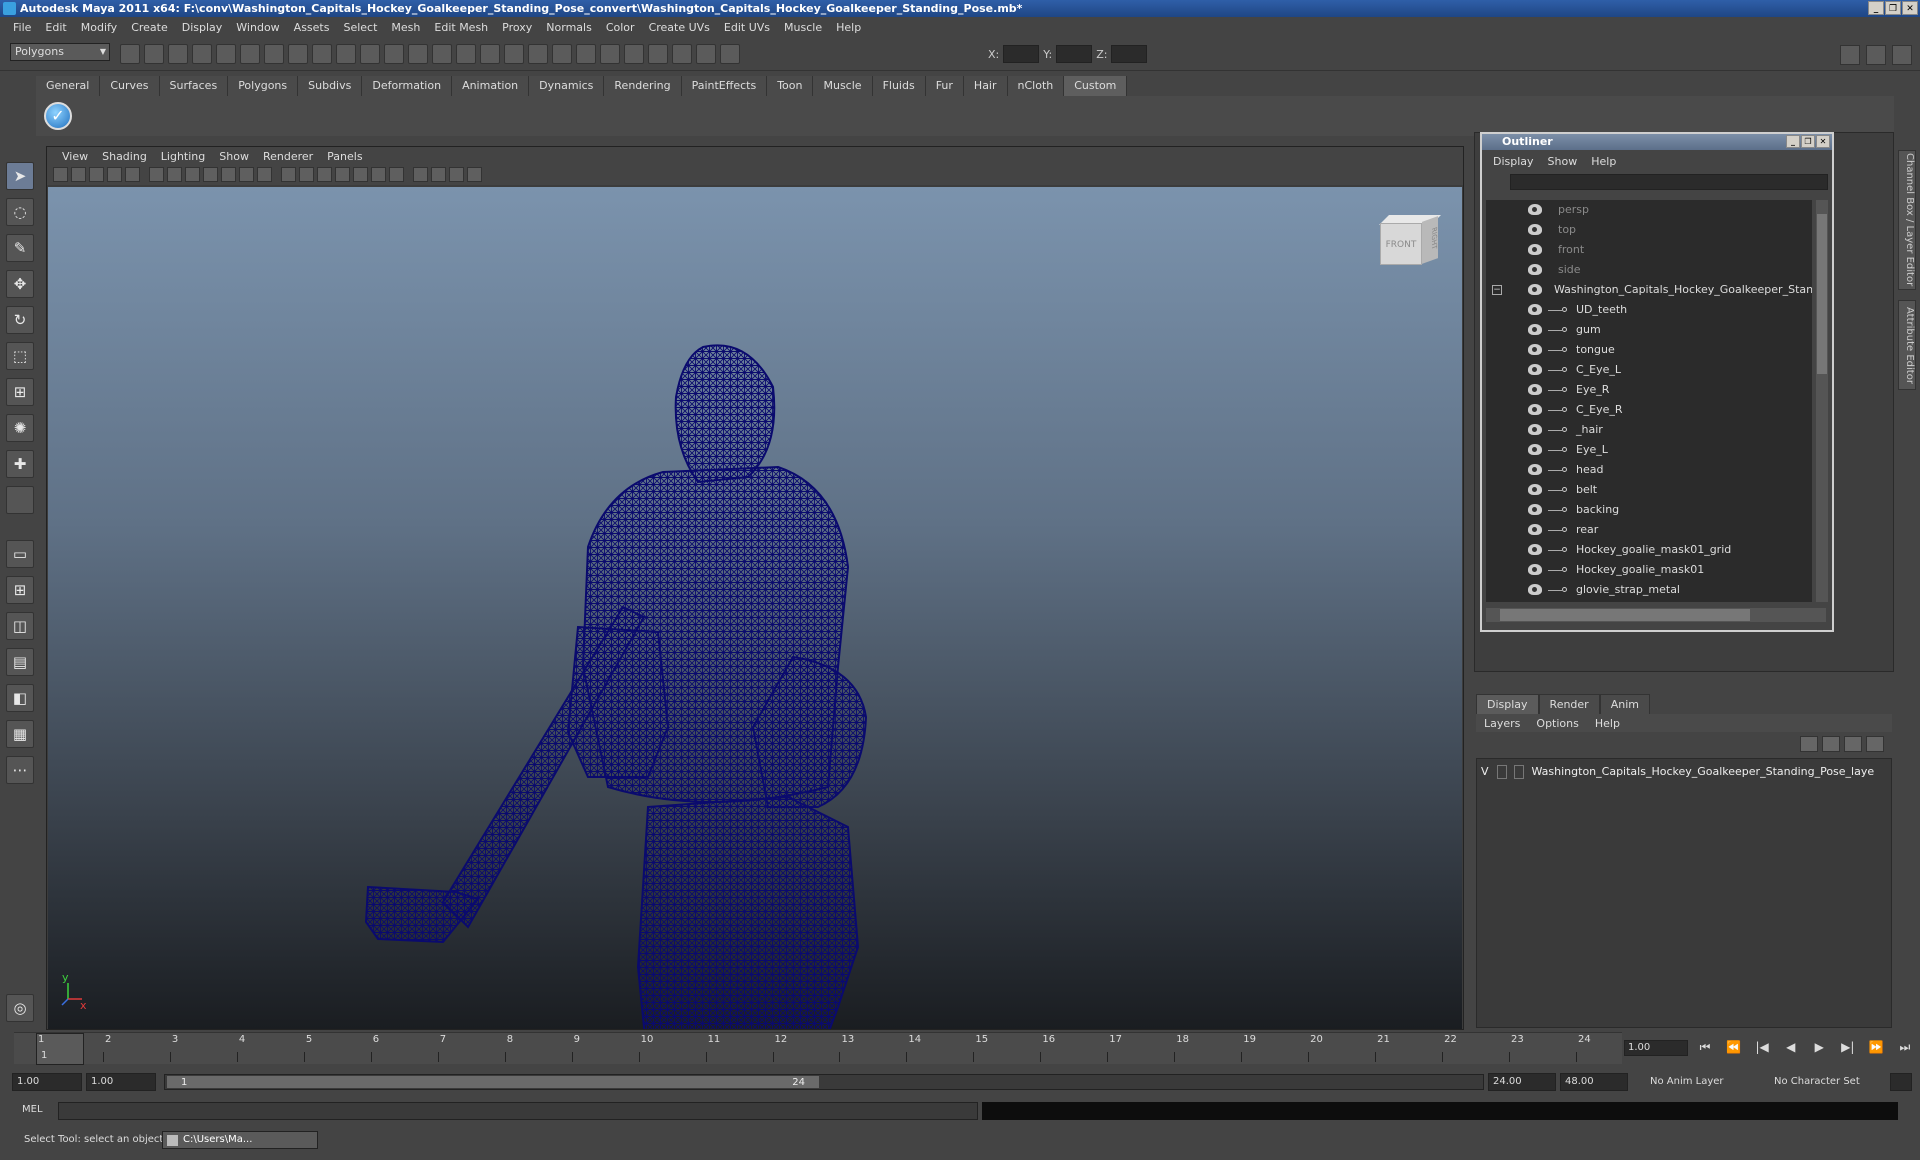 This screenshot has width=1920, height=1160. Describe the element at coordinates (1809, 744) in the screenshot. I see `move-layer-up-icon` at that location.